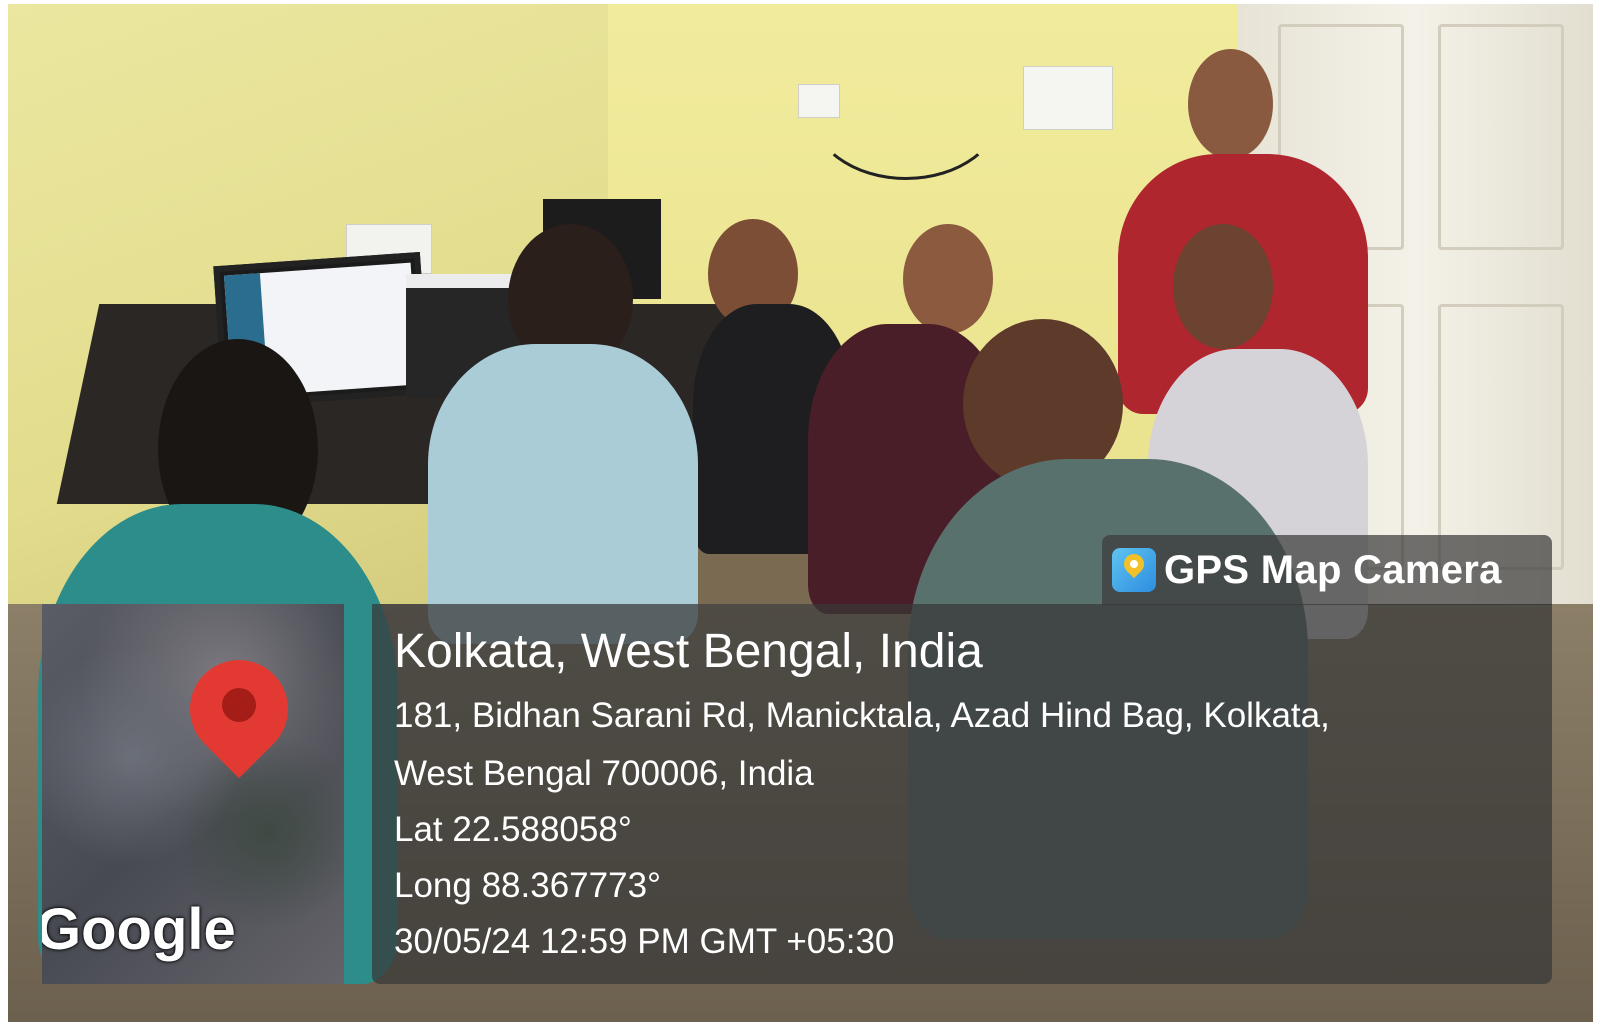  What do you see at coordinates (239, 705) in the screenshot?
I see `map-pin-dot` at bounding box center [239, 705].